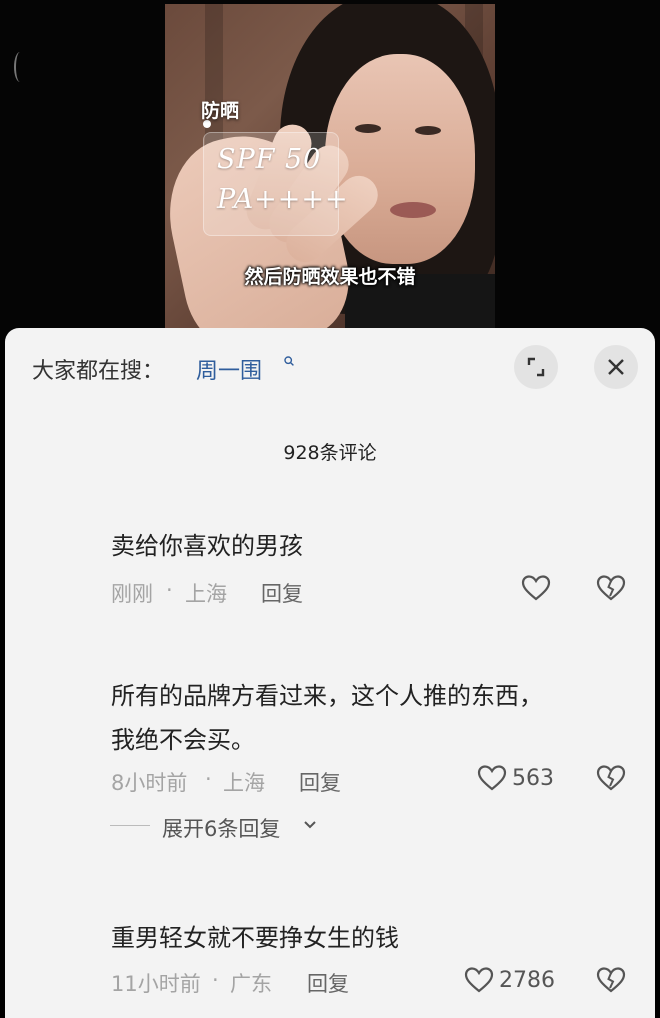 The height and width of the screenshot is (1018, 660). What do you see at coordinates (289, 361) in the screenshot?
I see `search-icon` at bounding box center [289, 361].